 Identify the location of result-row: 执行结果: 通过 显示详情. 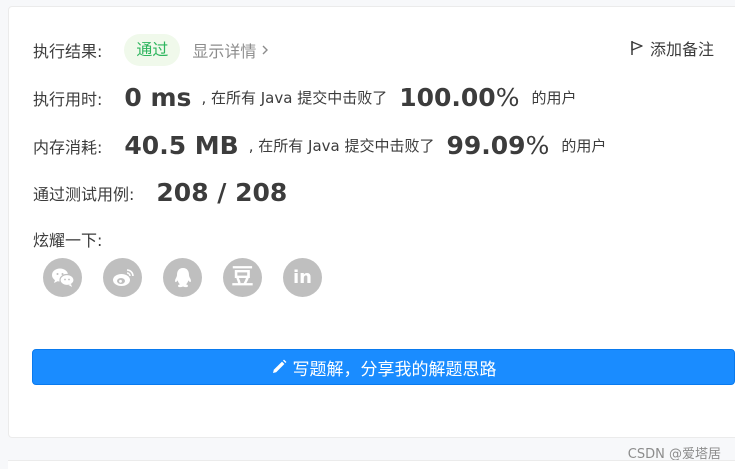
(151, 50).